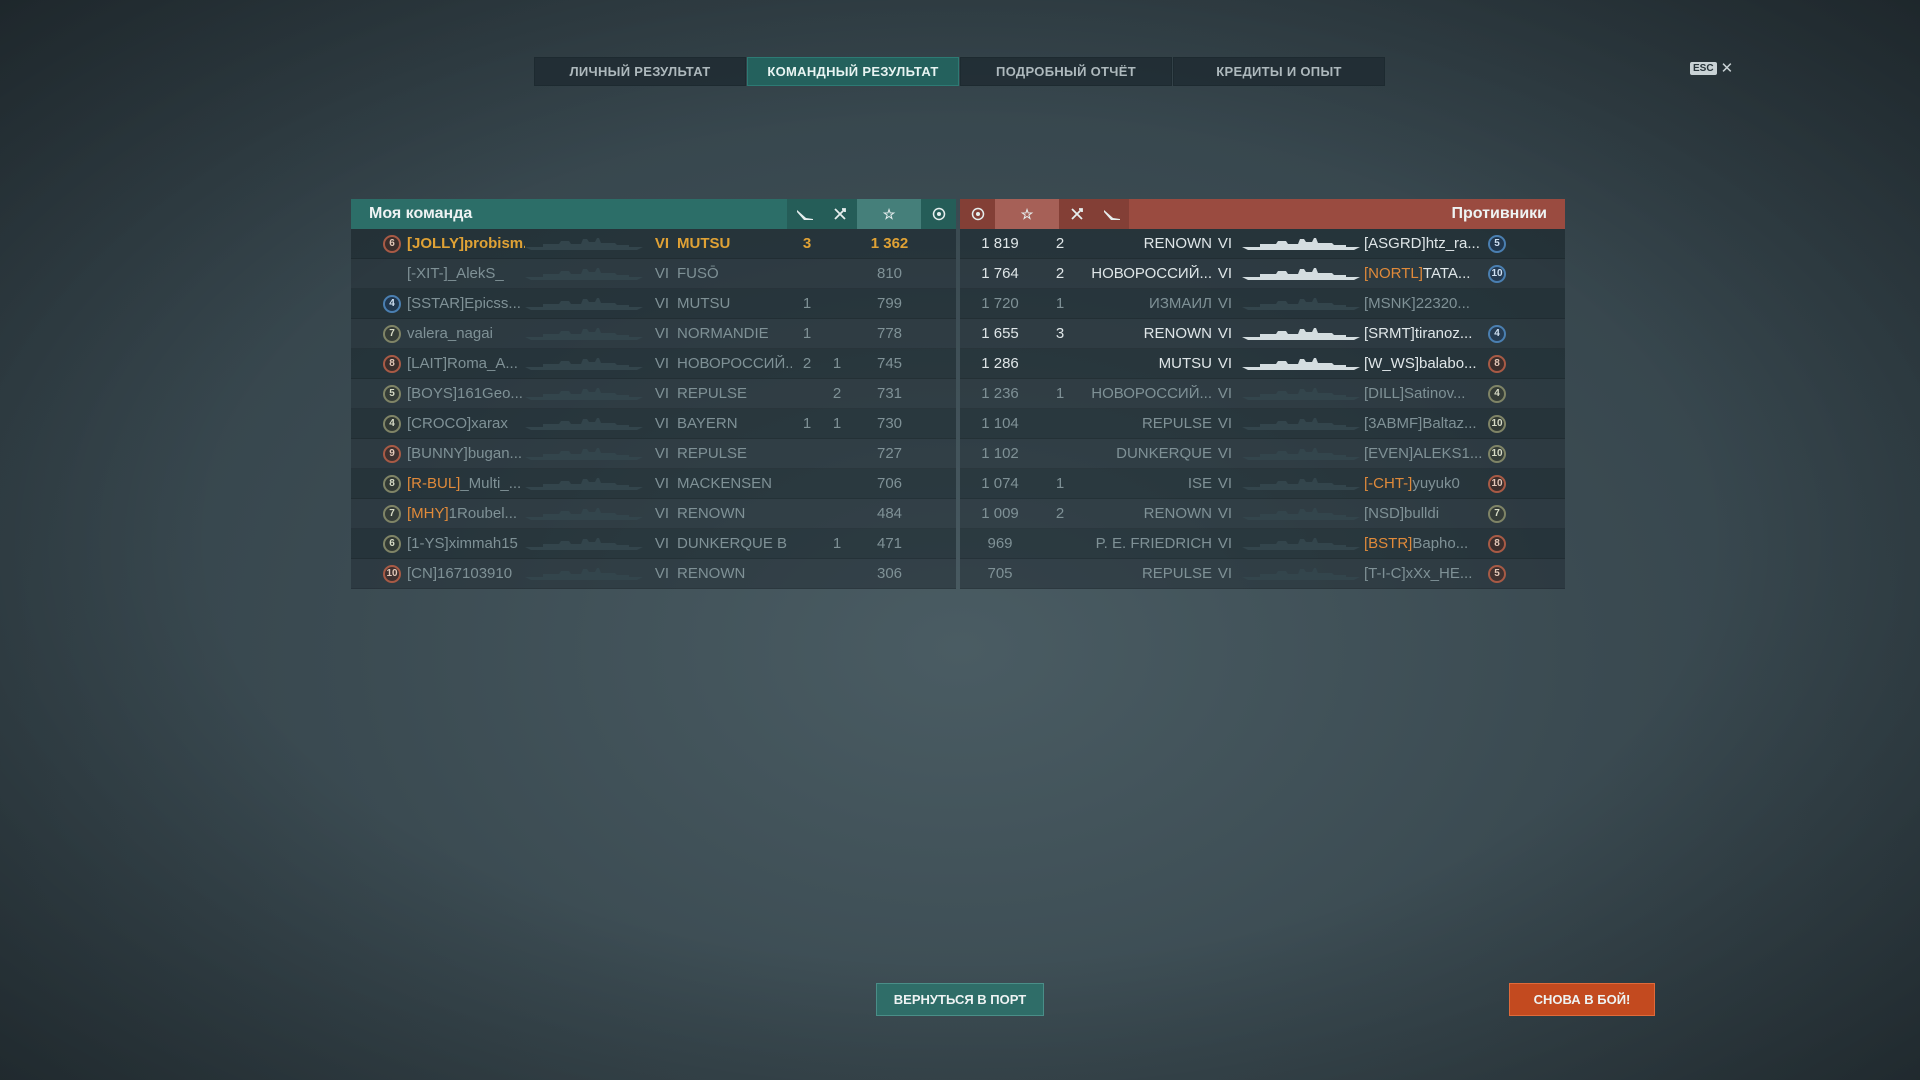 Image resolution: width=1920 pixels, height=1080 pixels. I want to click on tab-team-result: КОМАНДНЫЙ РЕЗУЛЬТАТ, so click(853, 71).